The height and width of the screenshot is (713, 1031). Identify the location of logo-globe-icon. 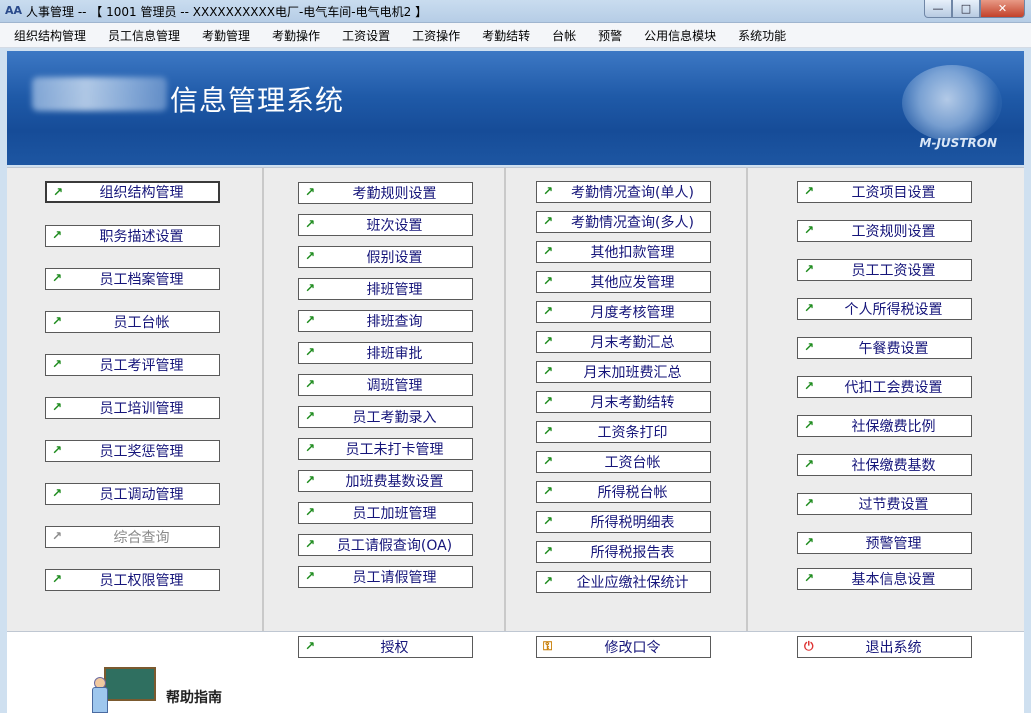
(952, 103).